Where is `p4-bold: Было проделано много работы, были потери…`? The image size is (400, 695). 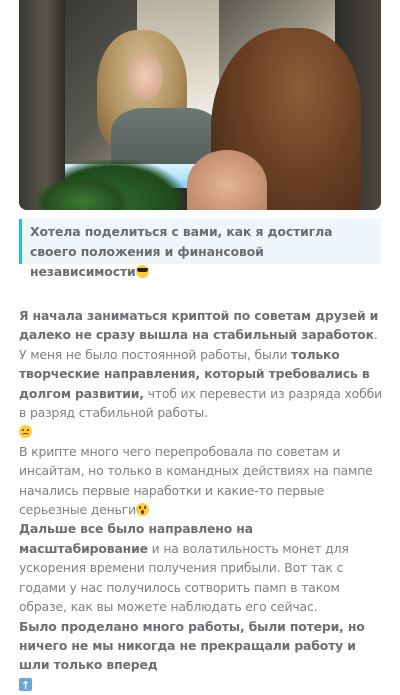
p4-bold: Было проделано много работы, были потери… is located at coordinates (192, 645).